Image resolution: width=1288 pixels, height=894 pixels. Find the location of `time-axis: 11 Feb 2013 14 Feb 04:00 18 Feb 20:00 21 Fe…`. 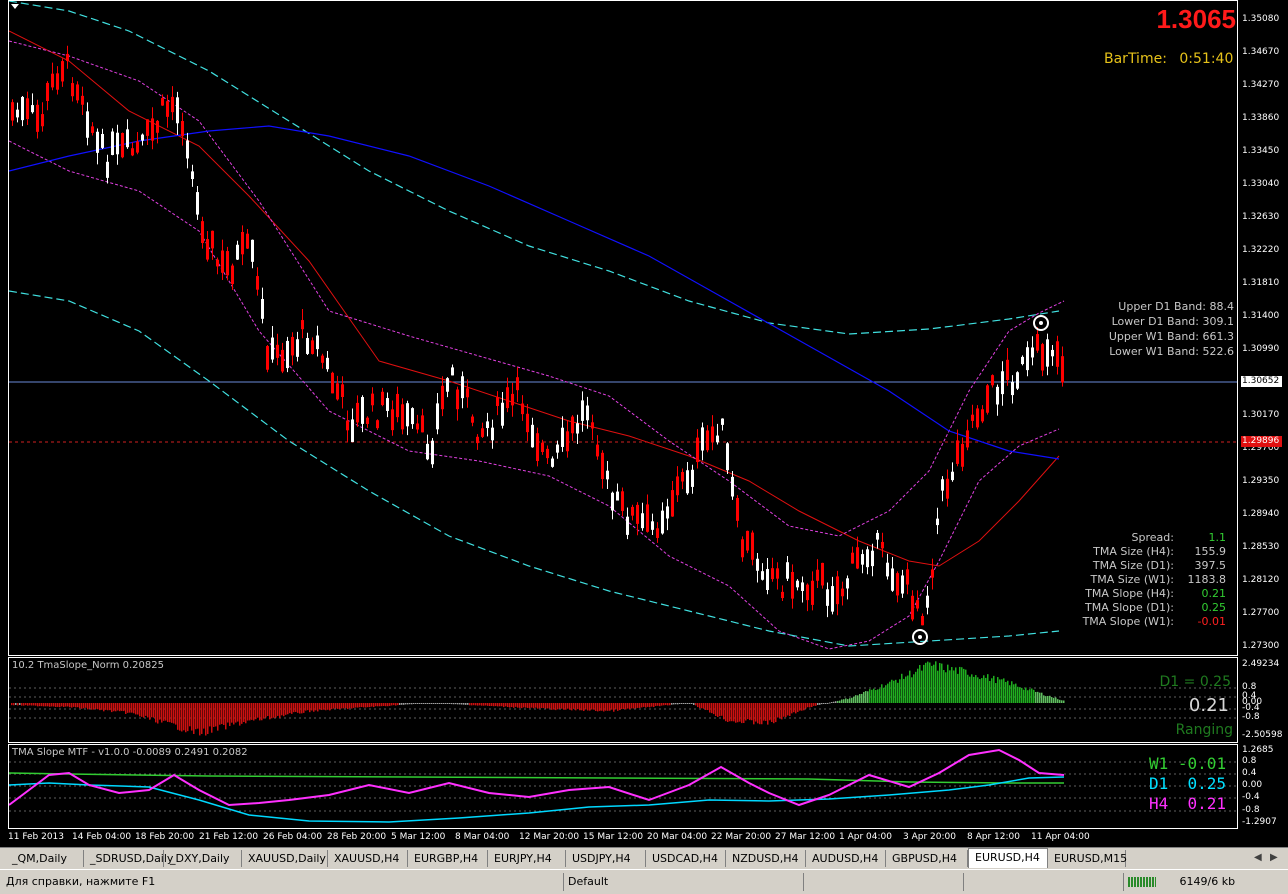

time-axis: 11 Feb 2013 14 Feb 04:00 18 Feb 20:00 21 Fe… is located at coordinates (623, 838).